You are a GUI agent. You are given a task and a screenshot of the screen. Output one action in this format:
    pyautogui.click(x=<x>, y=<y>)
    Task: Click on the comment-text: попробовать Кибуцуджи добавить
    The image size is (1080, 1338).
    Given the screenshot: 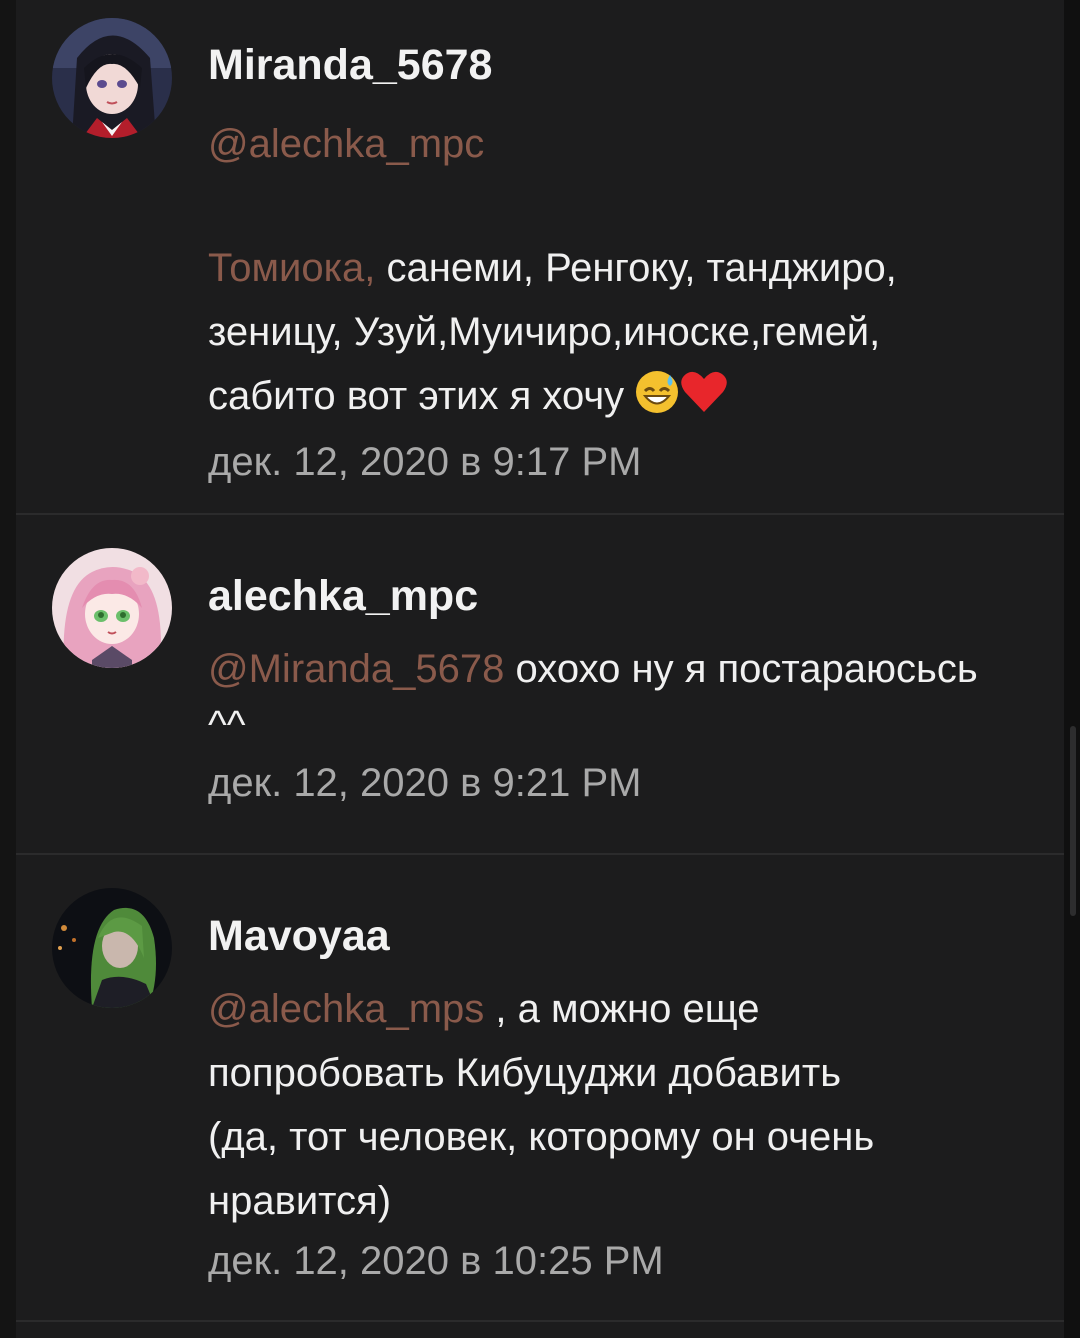 What is the action you would take?
    pyautogui.click(x=525, y=1073)
    